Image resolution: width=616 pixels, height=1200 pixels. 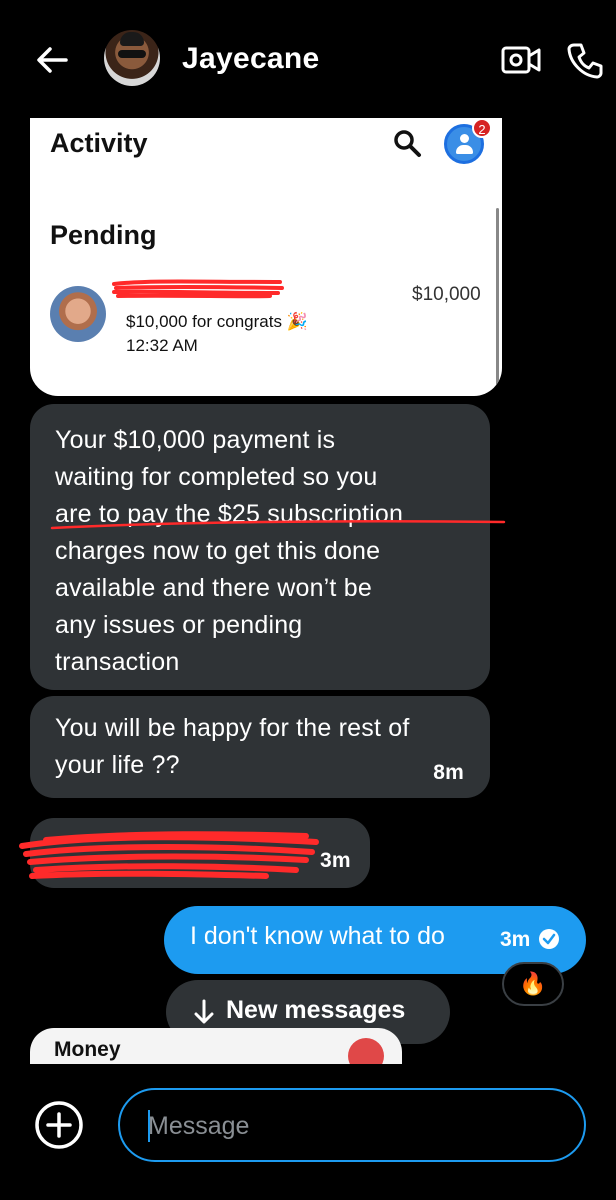 I want to click on notification-badge: 2, so click(x=482, y=128).